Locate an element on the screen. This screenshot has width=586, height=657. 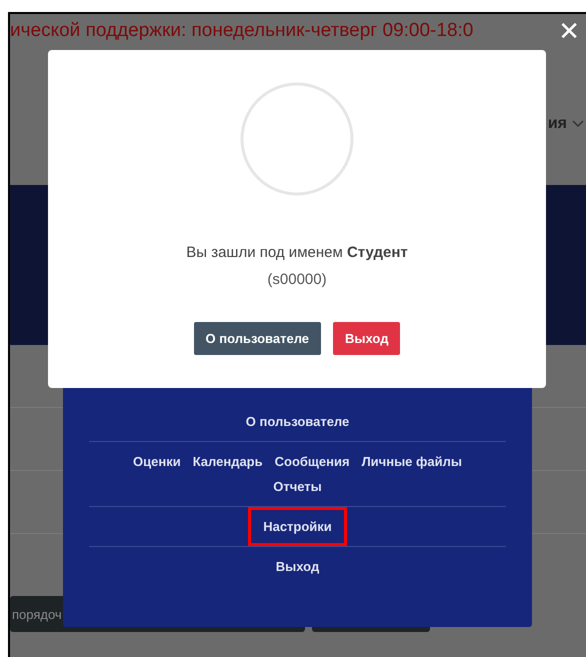
menu-link: О пользователе is located at coordinates (298, 421).